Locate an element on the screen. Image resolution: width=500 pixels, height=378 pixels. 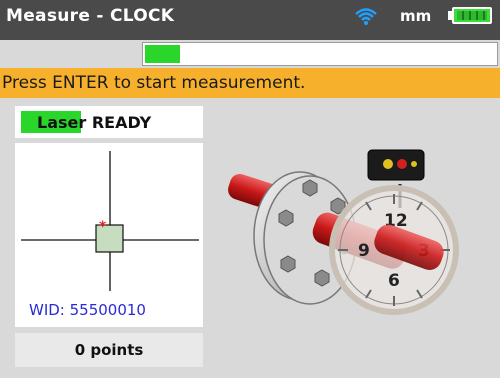
clock-label-6: 6 is located at coordinates (394, 281).